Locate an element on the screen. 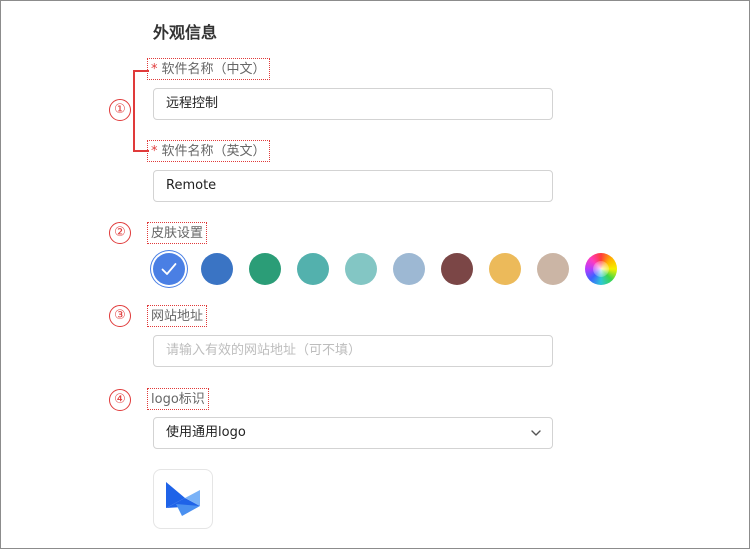 This screenshot has height=549, width=750. skin-swatch-custom-color is located at coordinates (601, 269).